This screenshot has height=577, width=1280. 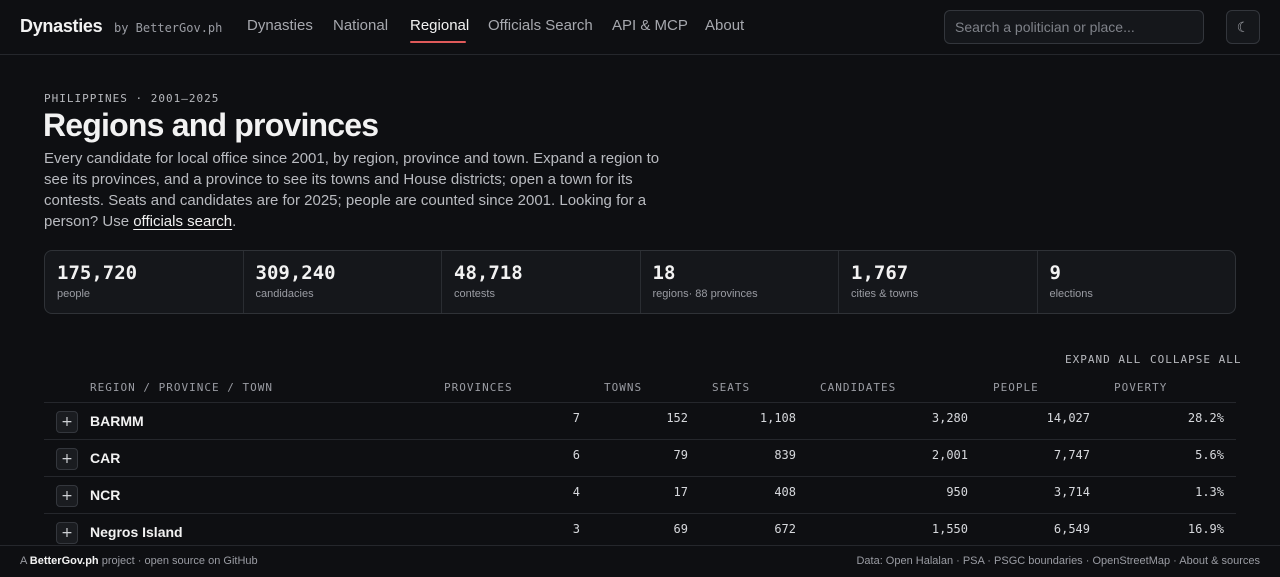 What do you see at coordinates (211, 125) in the screenshot?
I see `page-title: Regions and provinces` at bounding box center [211, 125].